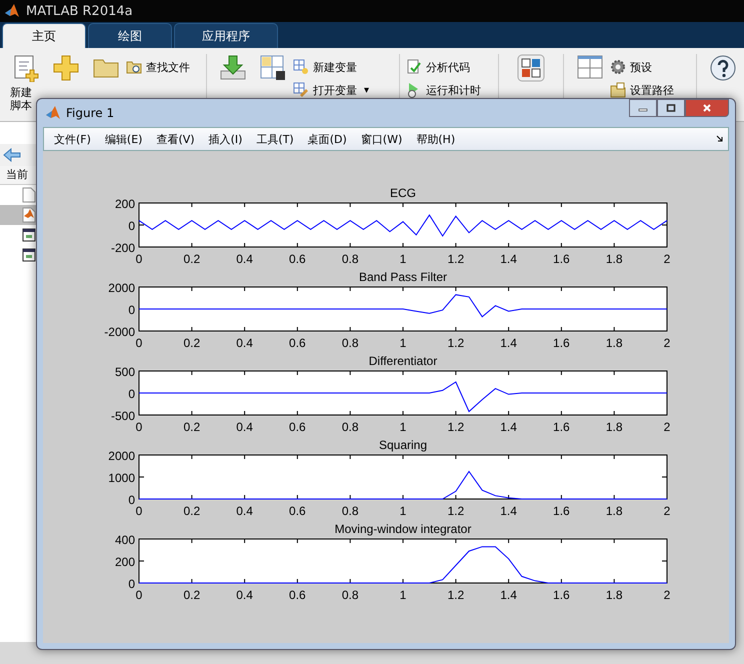 The width and height of the screenshot is (744, 664). What do you see at coordinates (403, 361) in the screenshot?
I see `chart-title: Differentiator` at bounding box center [403, 361].